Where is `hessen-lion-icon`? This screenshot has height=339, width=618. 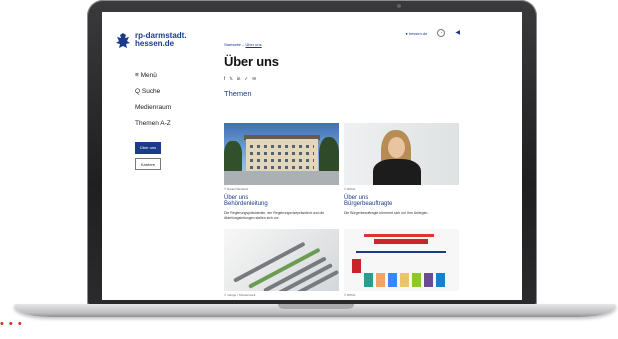
hessen-lion-icon is located at coordinates (123, 40).